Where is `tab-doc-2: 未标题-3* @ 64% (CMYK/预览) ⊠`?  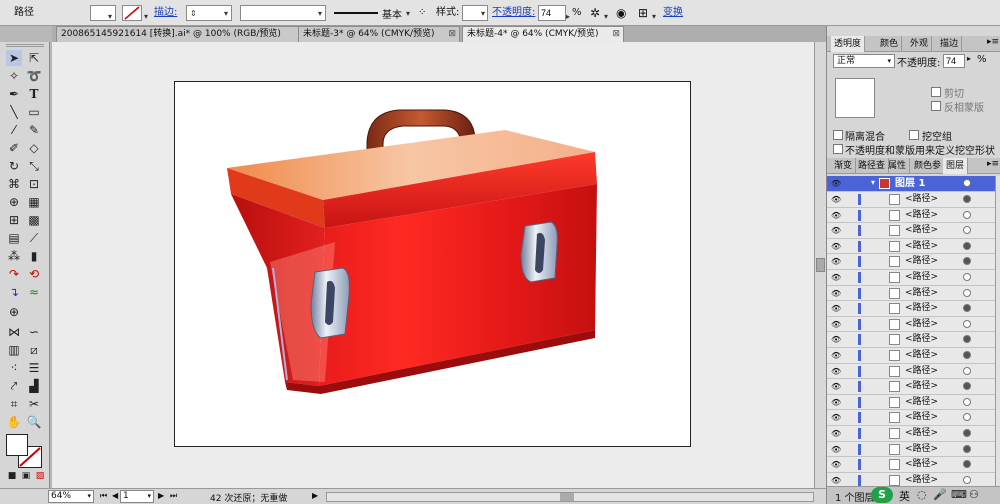 tab-doc-2: 未标题-3* @ 64% (CMYK/预览) ⊠ is located at coordinates (379, 34).